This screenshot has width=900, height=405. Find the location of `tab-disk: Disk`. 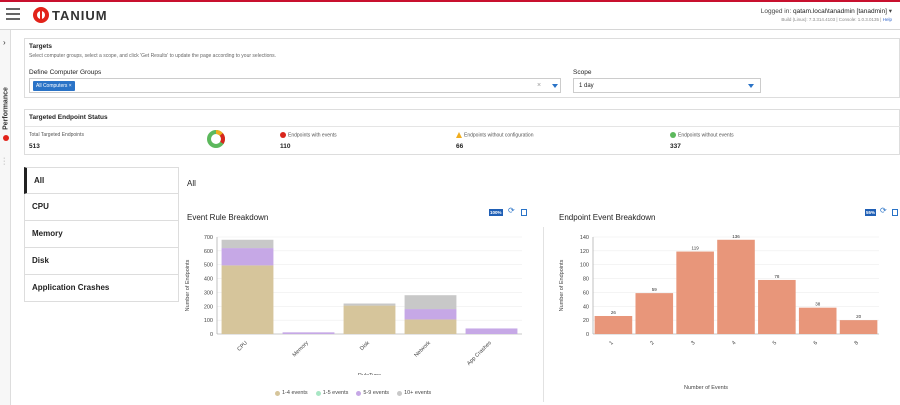

tab-disk: Disk is located at coordinates (101, 261).